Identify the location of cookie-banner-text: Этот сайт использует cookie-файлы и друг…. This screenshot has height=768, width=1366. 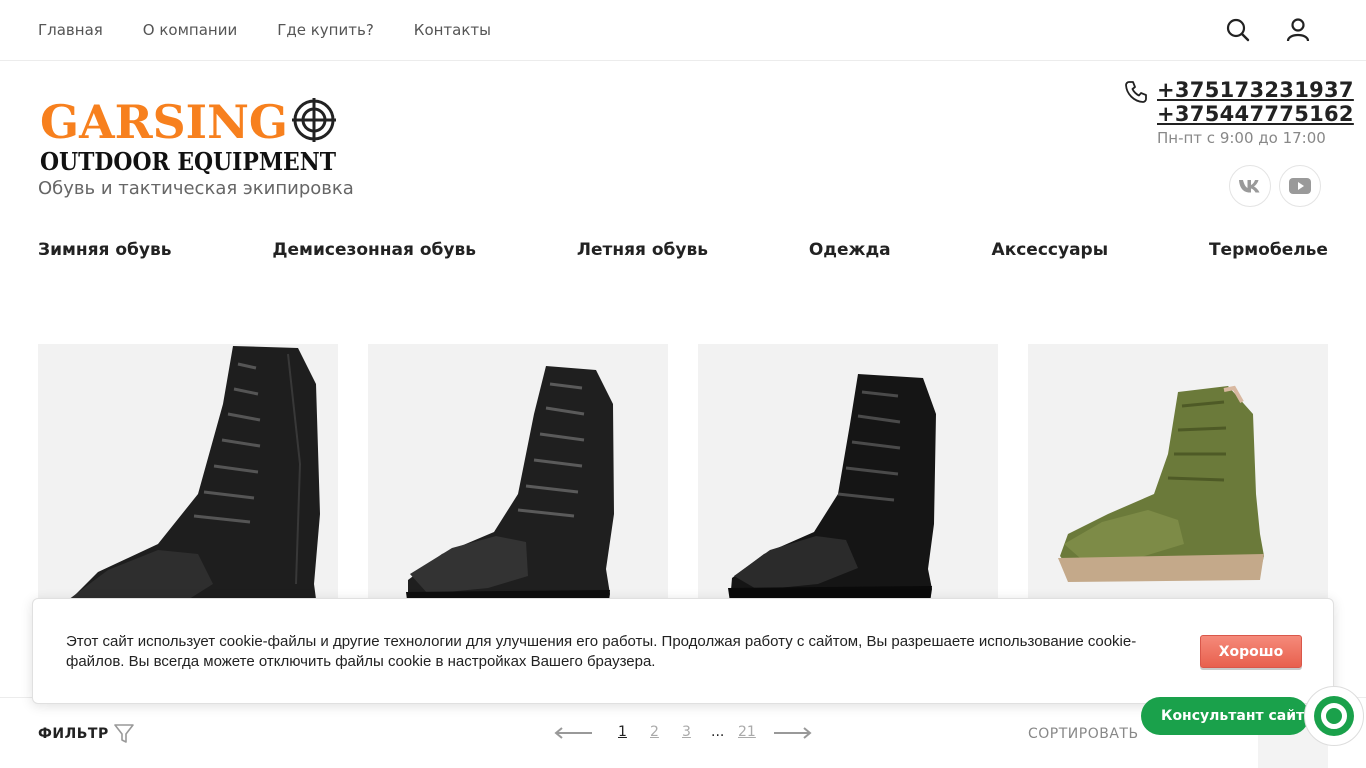
(601, 651).